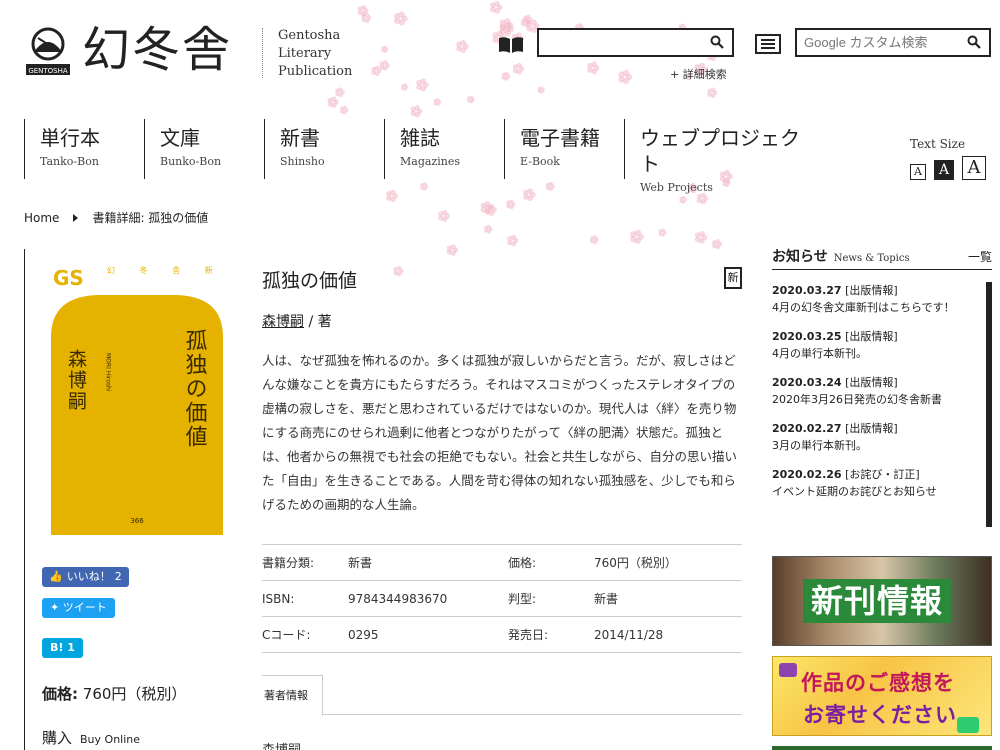  Describe the element at coordinates (283, 322) in the screenshot. I see `author-link: 森博嗣` at that location.